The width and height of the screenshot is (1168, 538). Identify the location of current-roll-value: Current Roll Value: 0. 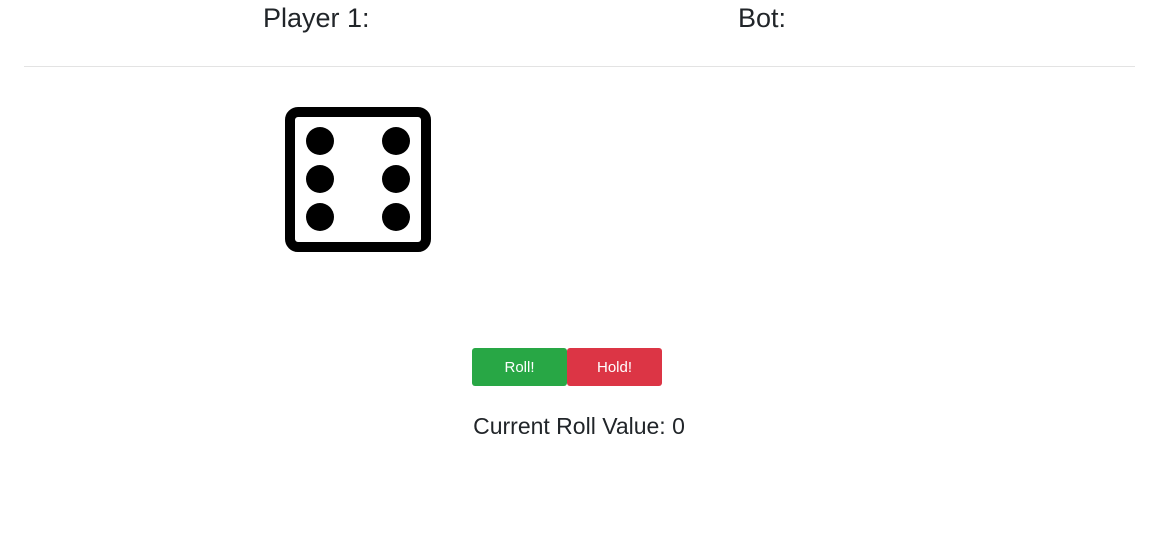
(579, 426).